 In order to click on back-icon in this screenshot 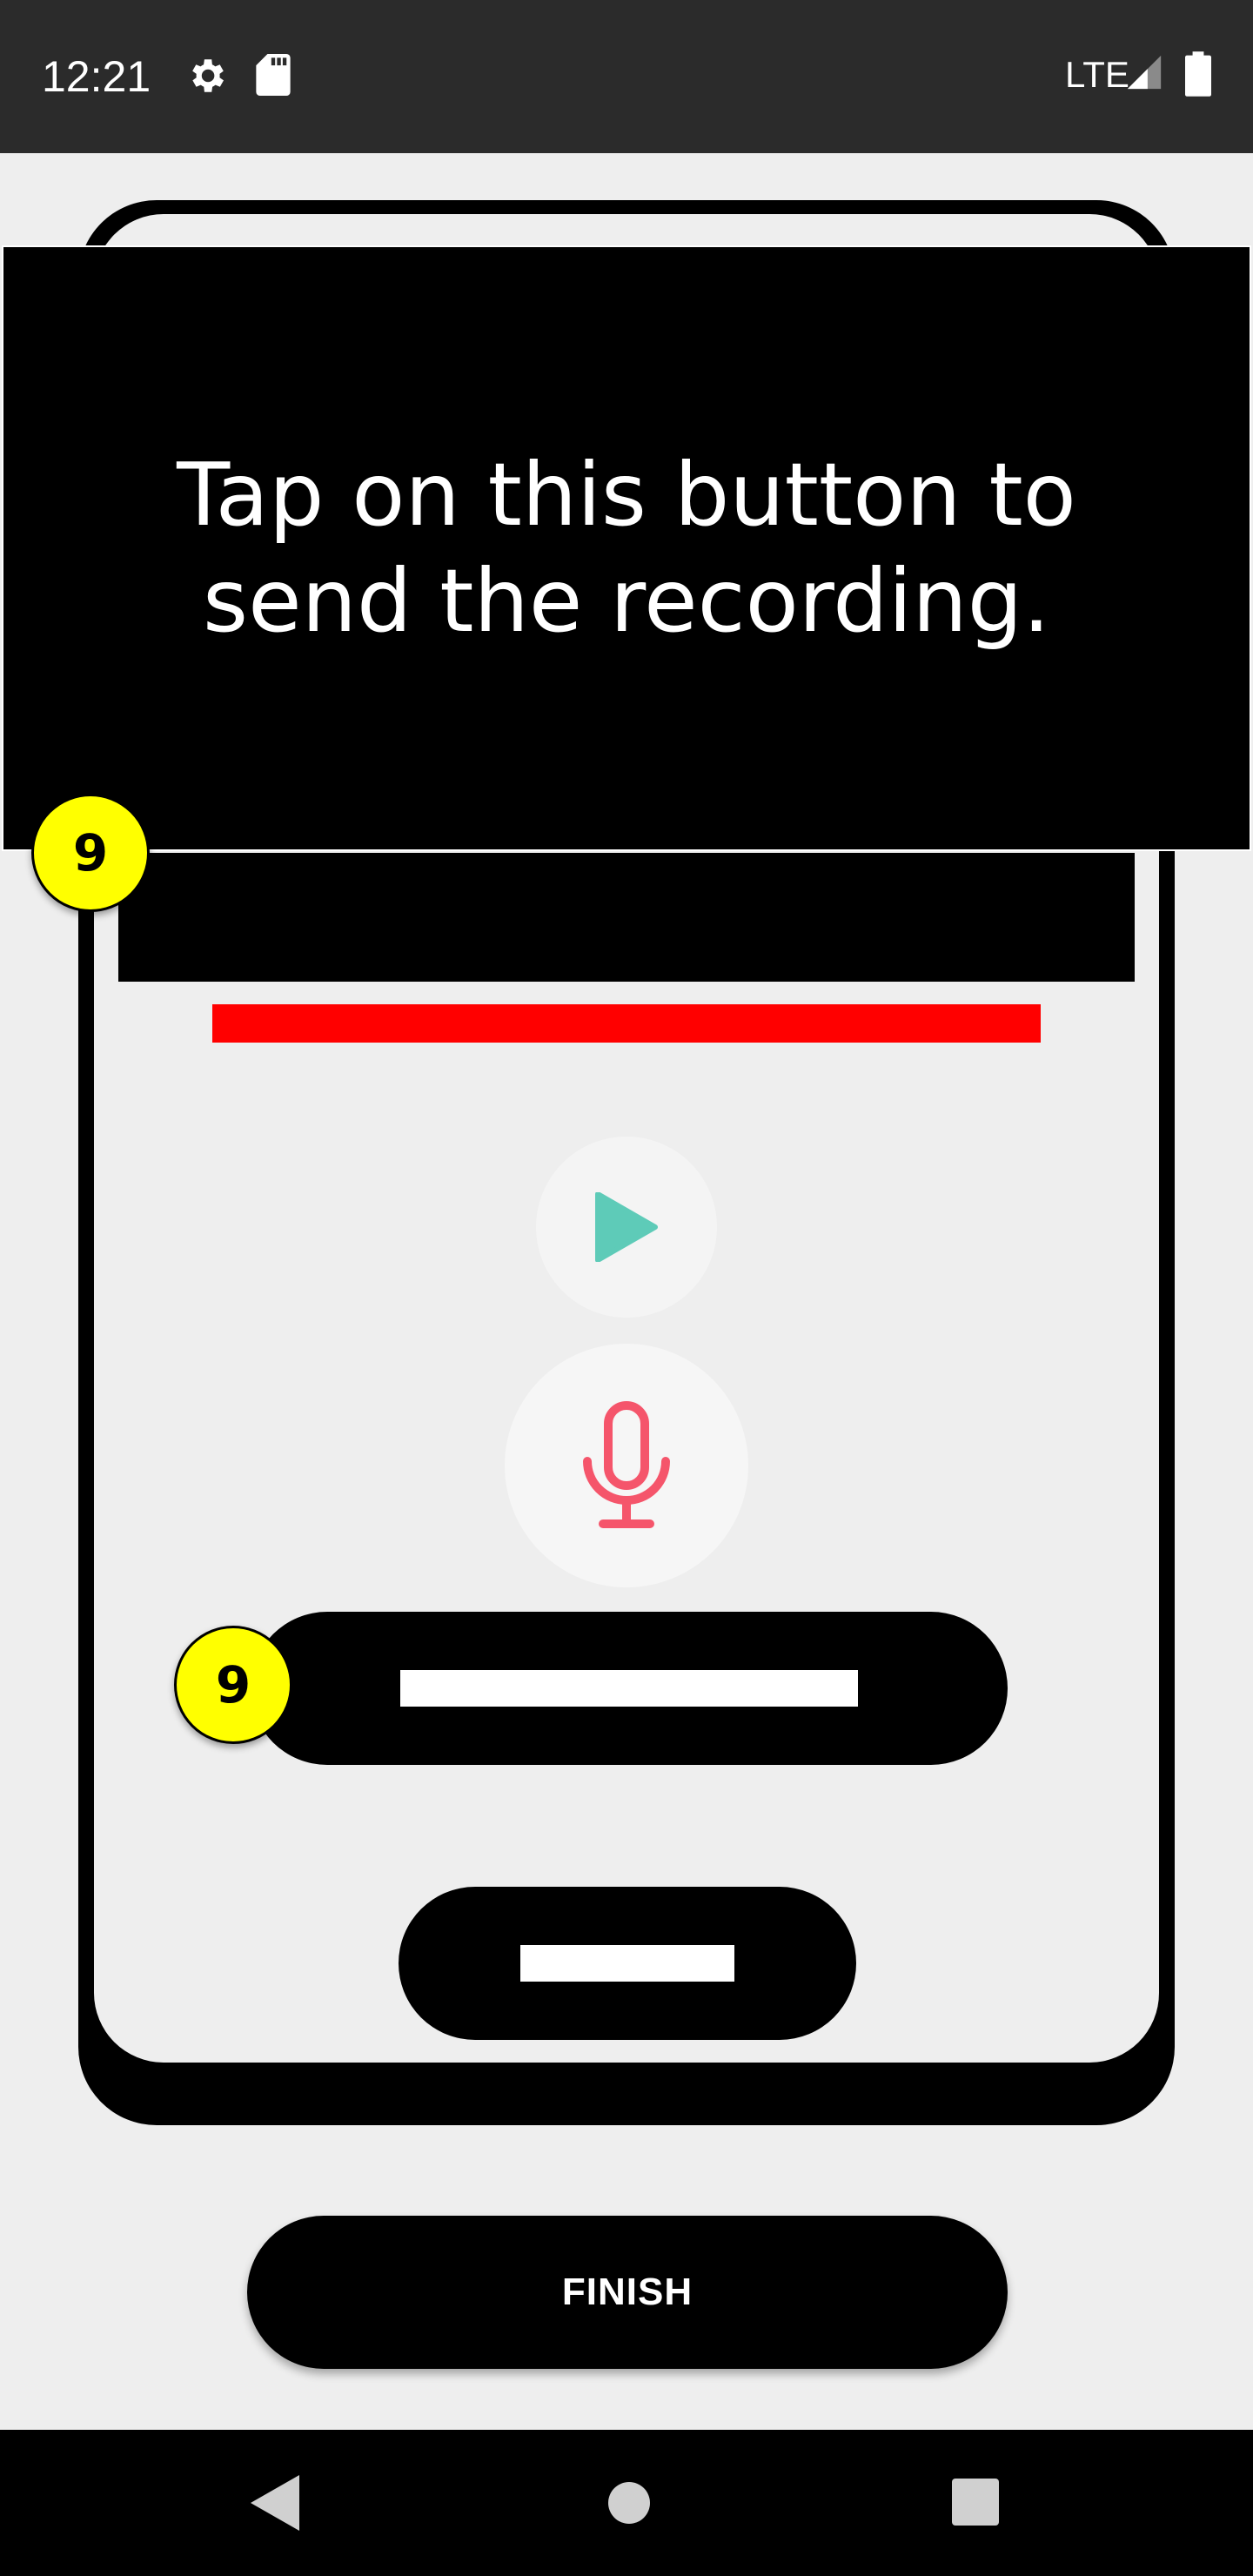, I will do `click(275, 2505)`.